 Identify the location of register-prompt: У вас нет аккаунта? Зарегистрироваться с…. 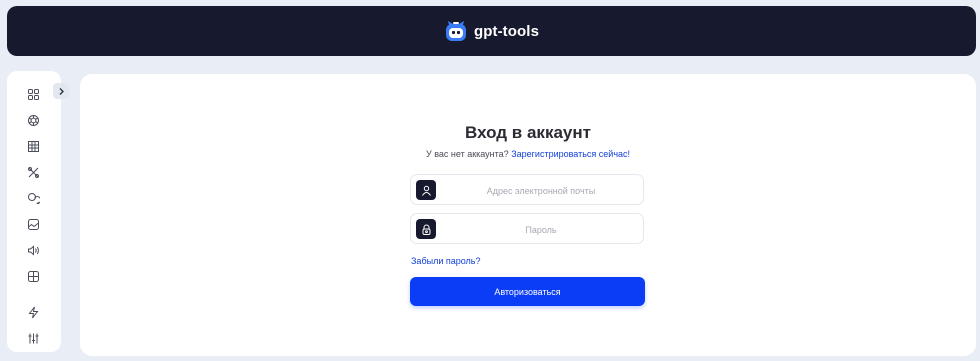
(528, 154).